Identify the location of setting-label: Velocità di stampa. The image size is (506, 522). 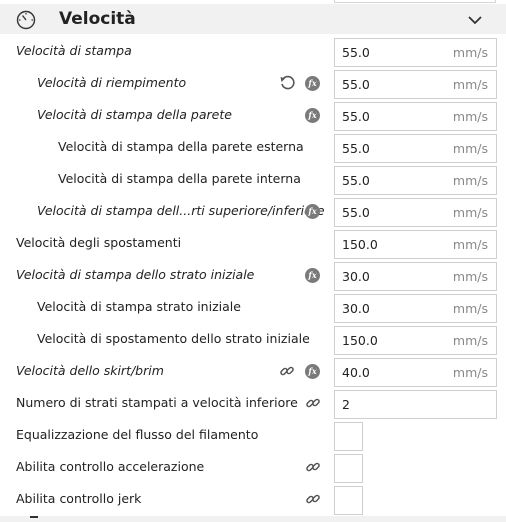
(74, 50).